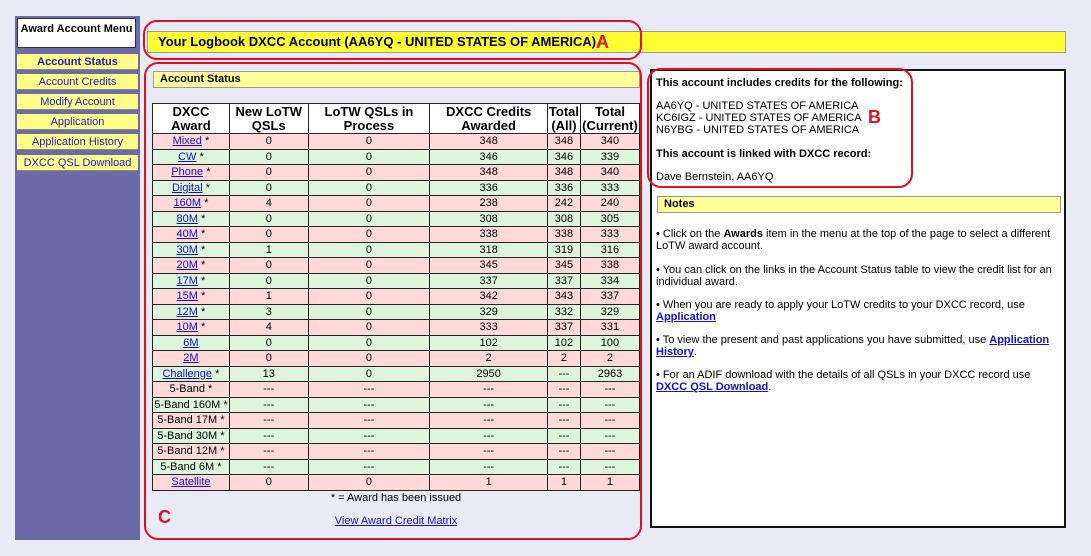 This screenshot has width=1091, height=556. What do you see at coordinates (563, 187) in the screenshot?
I see `cell-all: 336` at bounding box center [563, 187].